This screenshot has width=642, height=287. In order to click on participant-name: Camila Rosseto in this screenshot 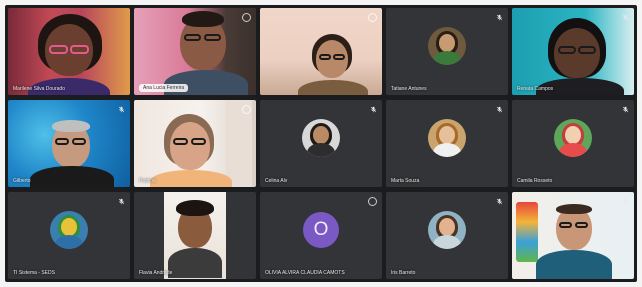, I will do `click(535, 181)`.